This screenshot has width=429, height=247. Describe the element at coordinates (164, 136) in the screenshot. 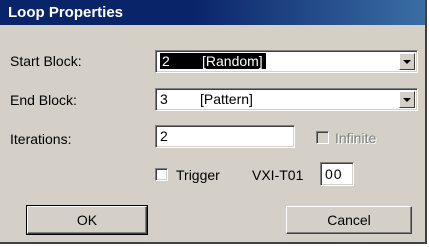

I see `iterations-value: 2` at that location.